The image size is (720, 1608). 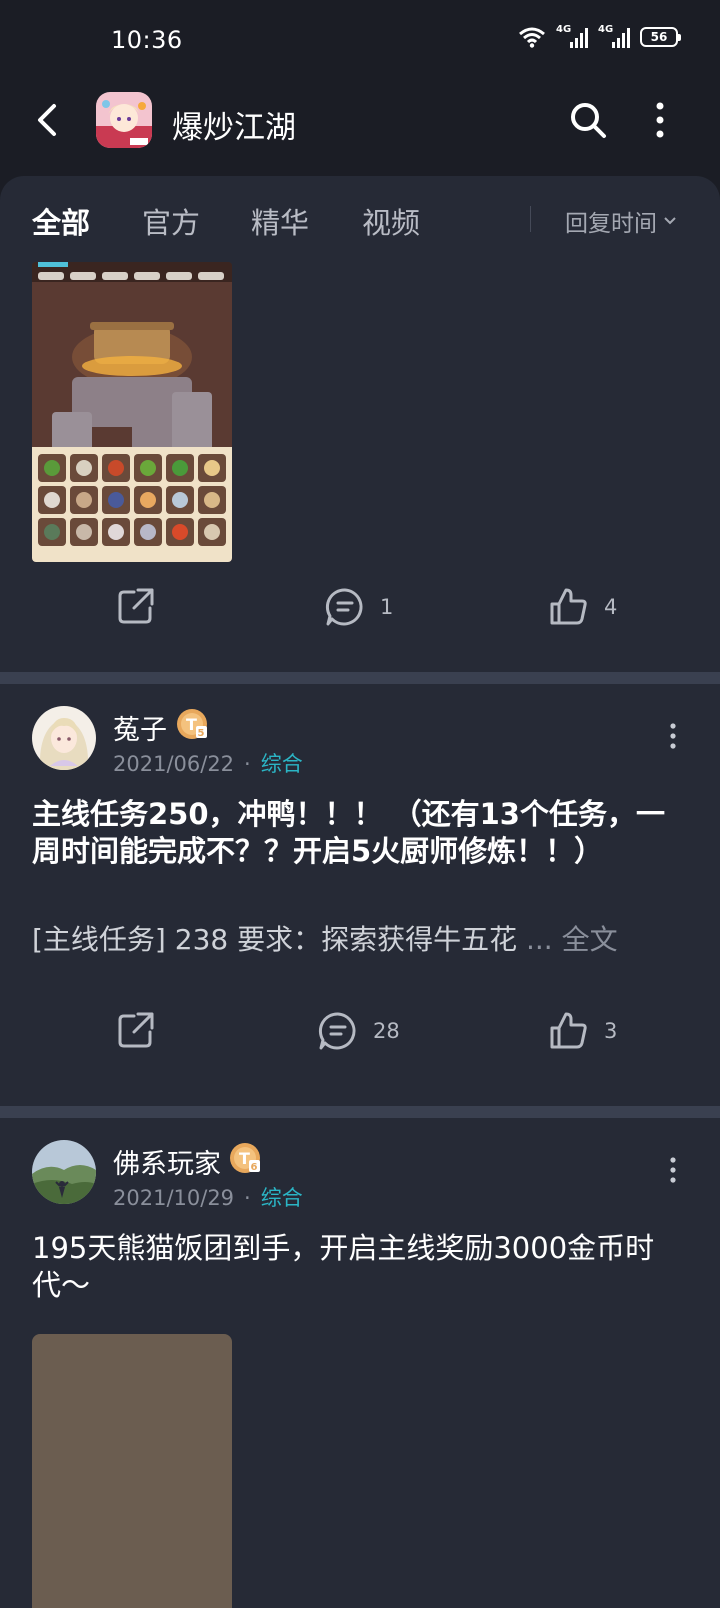 What do you see at coordinates (611, 224) in the screenshot?
I see `sort-label: 回复时间` at bounding box center [611, 224].